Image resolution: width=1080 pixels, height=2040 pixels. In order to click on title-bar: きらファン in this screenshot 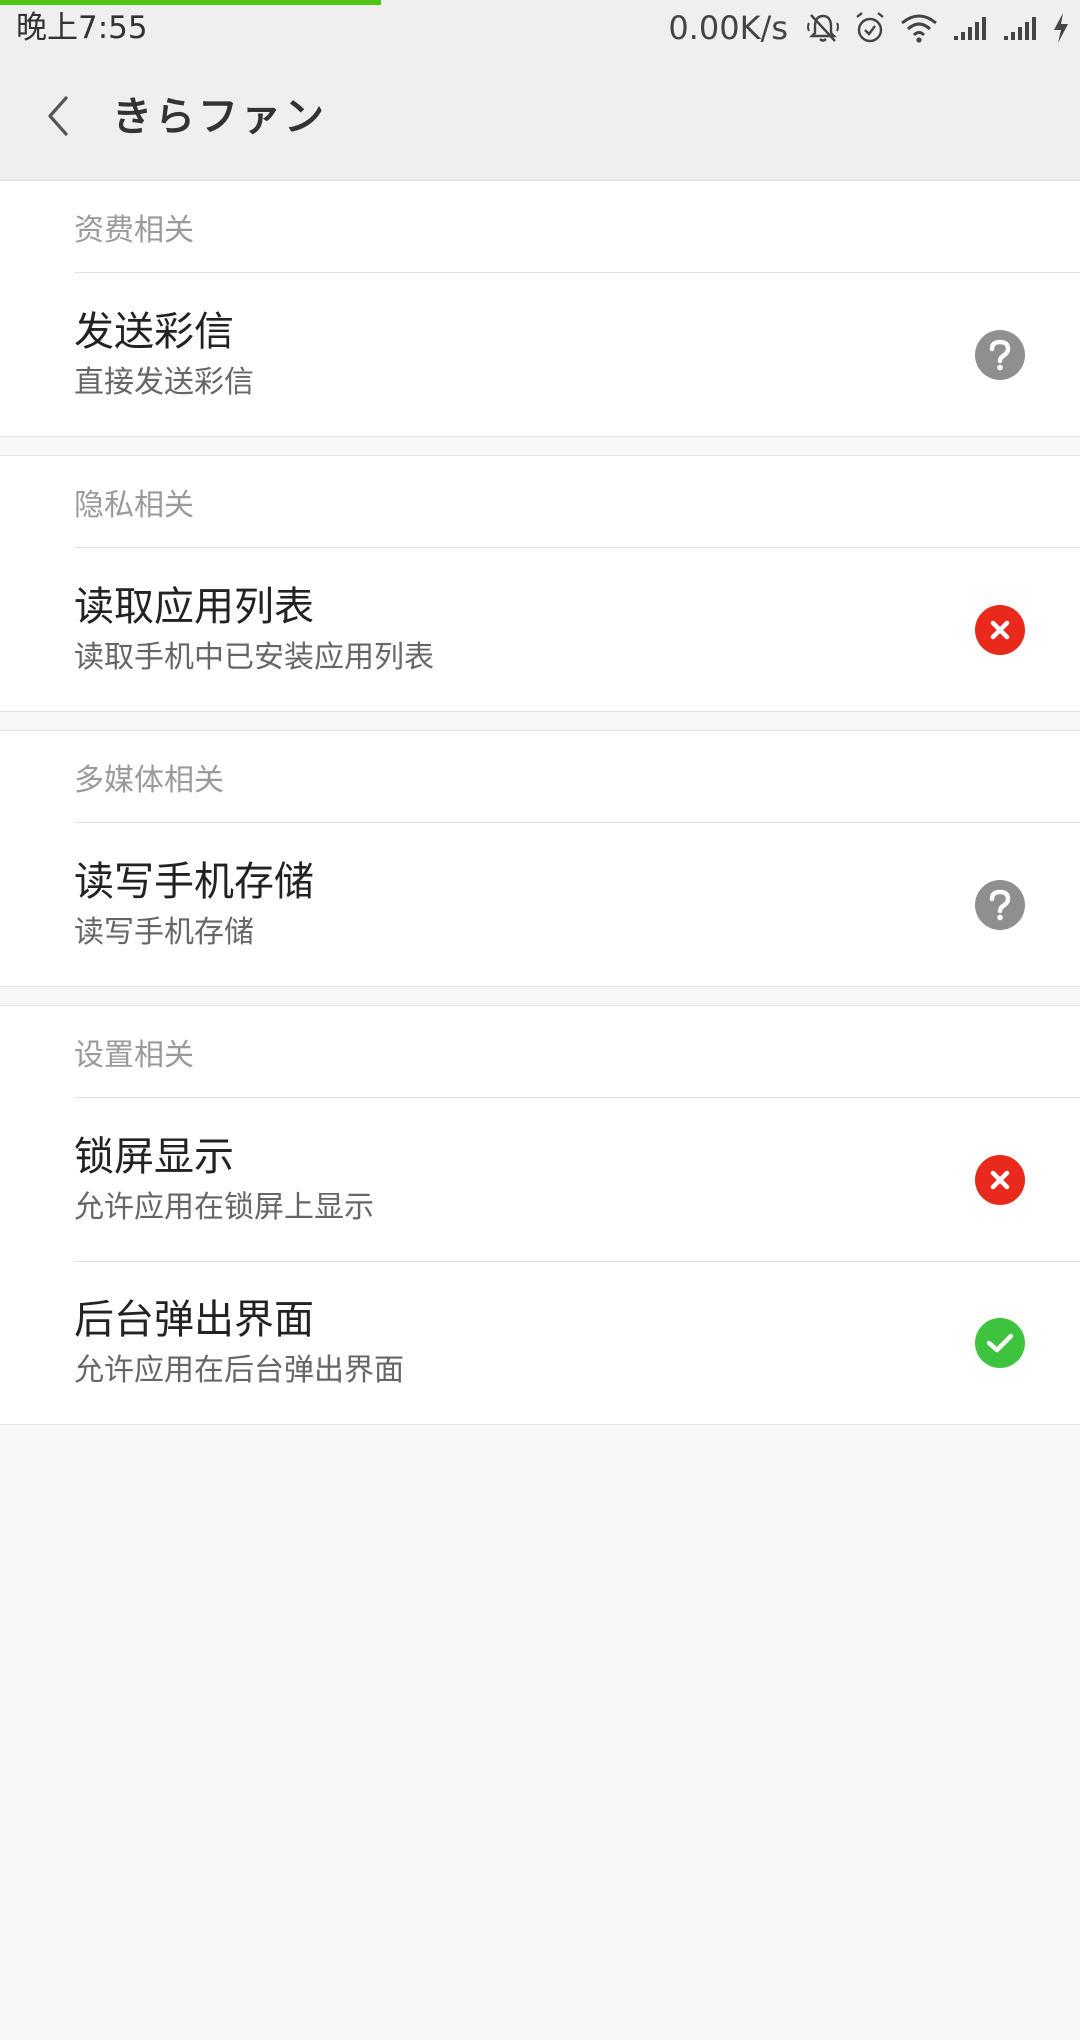, I will do `click(540, 118)`.